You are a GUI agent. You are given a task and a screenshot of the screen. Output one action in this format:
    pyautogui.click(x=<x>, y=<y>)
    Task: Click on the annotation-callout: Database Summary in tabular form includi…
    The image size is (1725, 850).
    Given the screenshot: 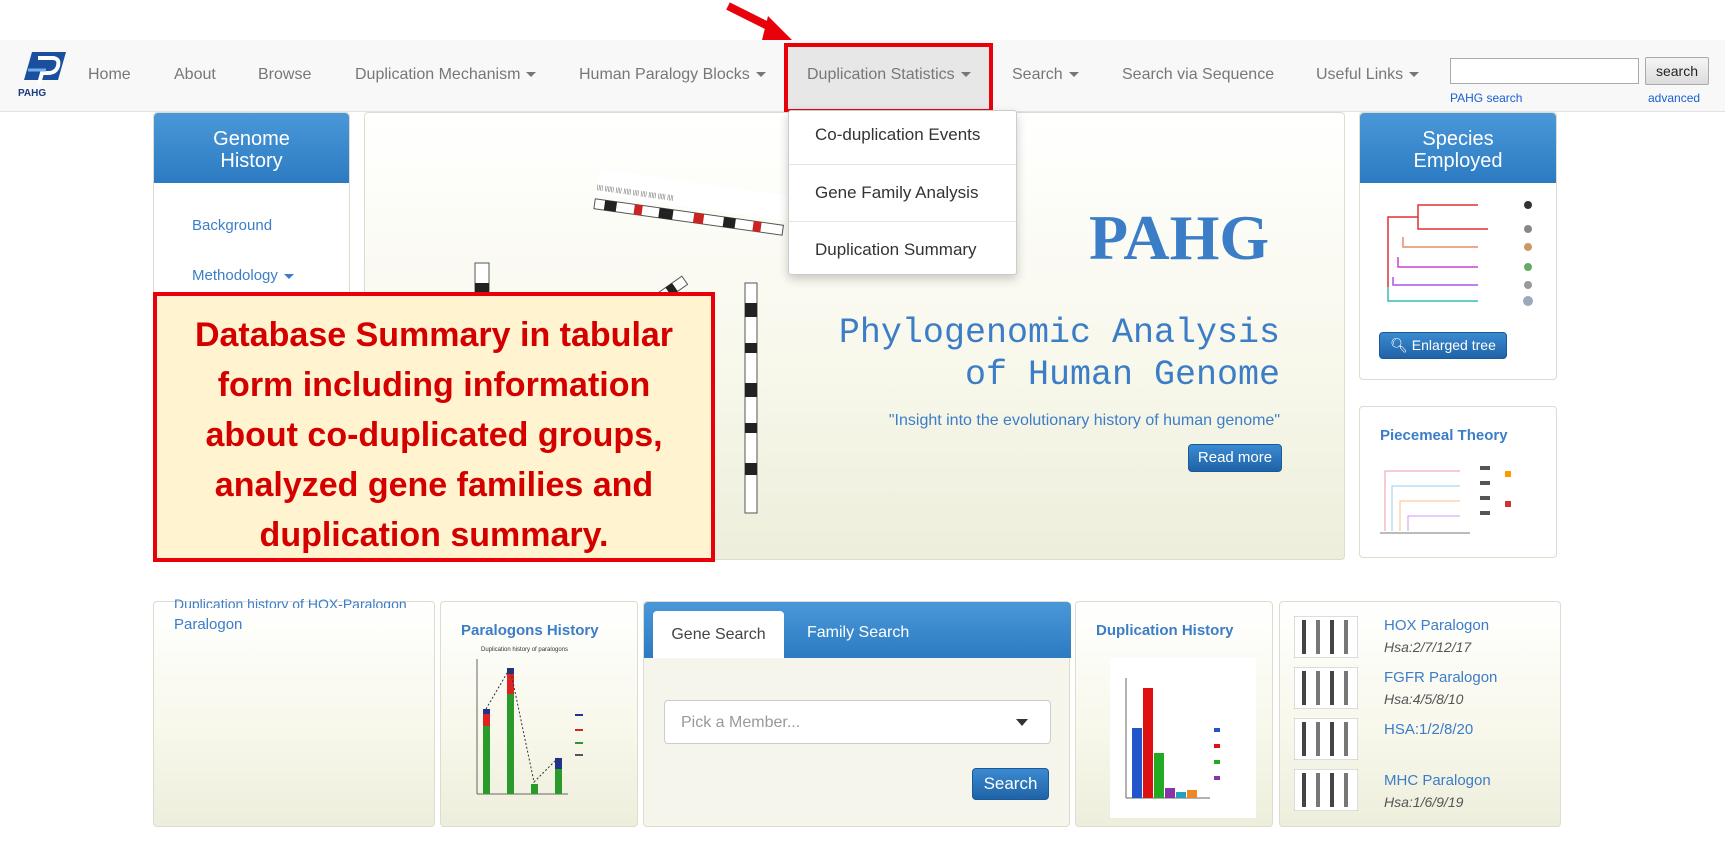 What is the action you would take?
    pyautogui.click(x=434, y=427)
    